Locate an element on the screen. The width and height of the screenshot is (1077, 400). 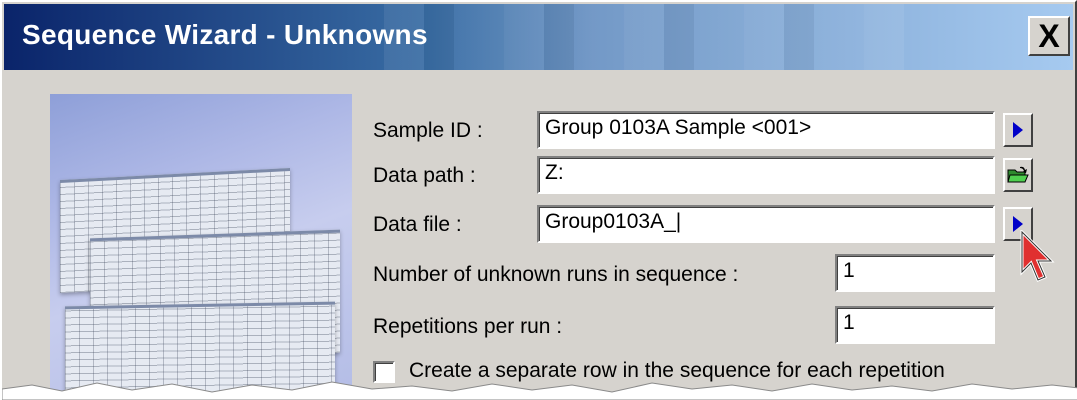
browse-folder-button is located at coordinates (1018, 175).